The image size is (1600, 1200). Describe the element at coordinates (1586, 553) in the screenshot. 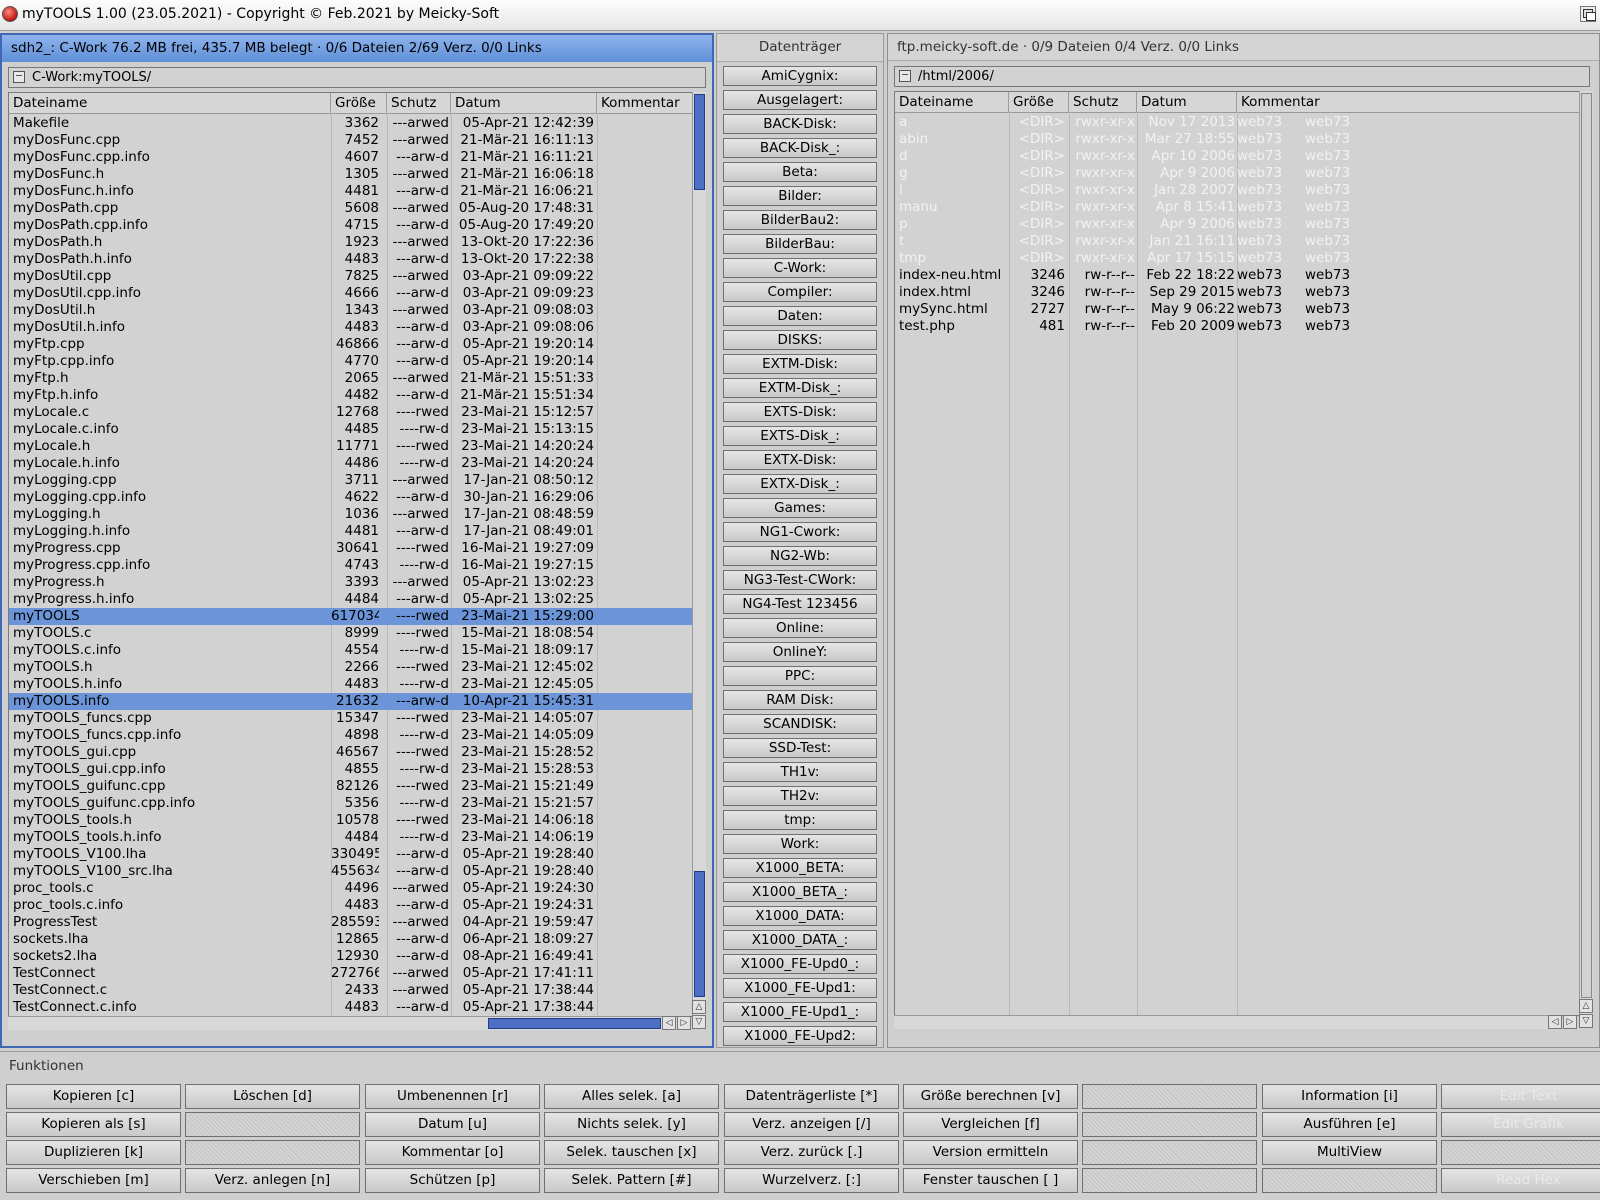

I see `right-vertical-scrollbar` at that location.